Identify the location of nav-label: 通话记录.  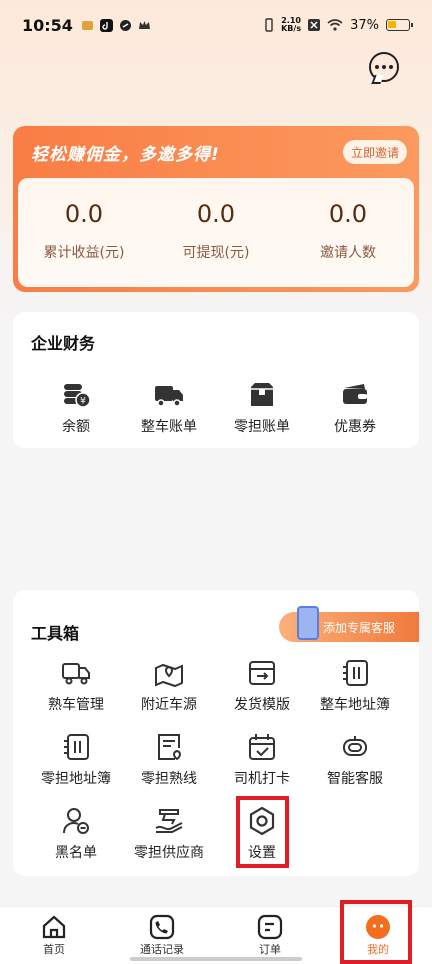
(162, 949).